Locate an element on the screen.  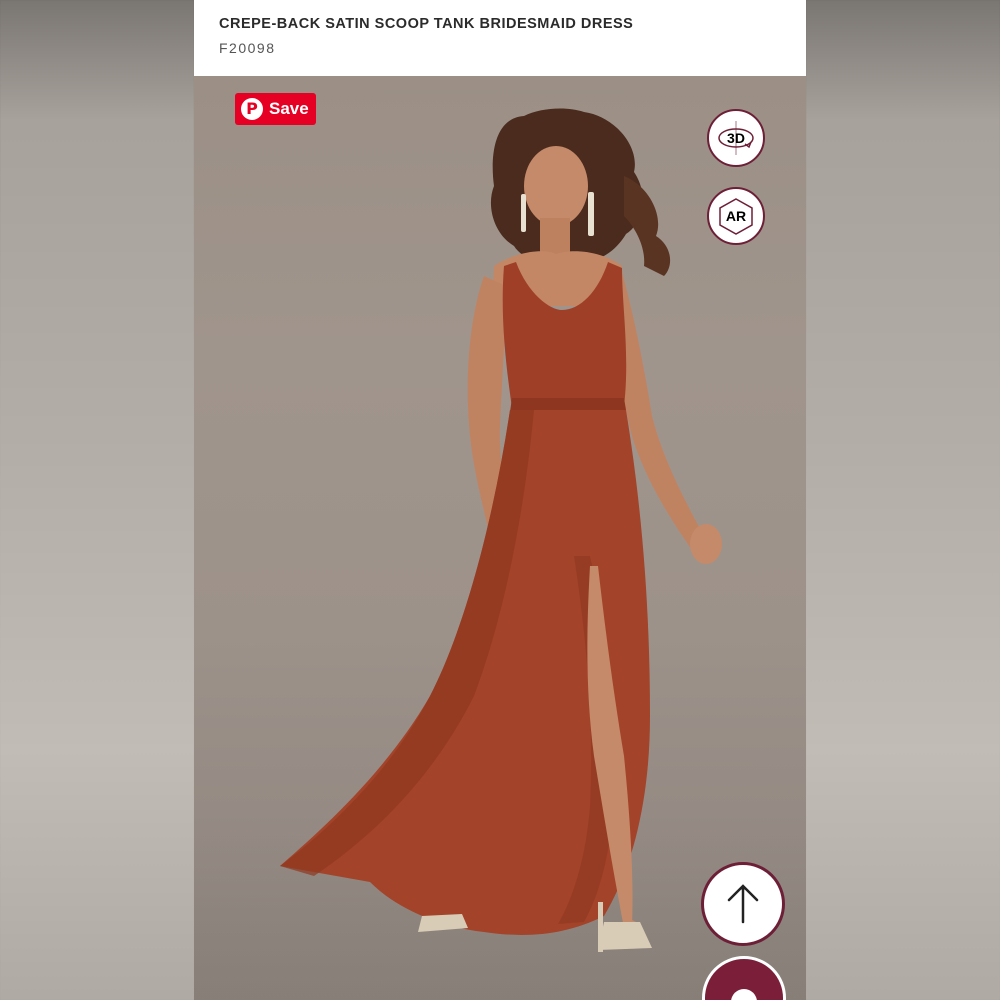
ar-cube-icon: AR is located at coordinates (736, 216).